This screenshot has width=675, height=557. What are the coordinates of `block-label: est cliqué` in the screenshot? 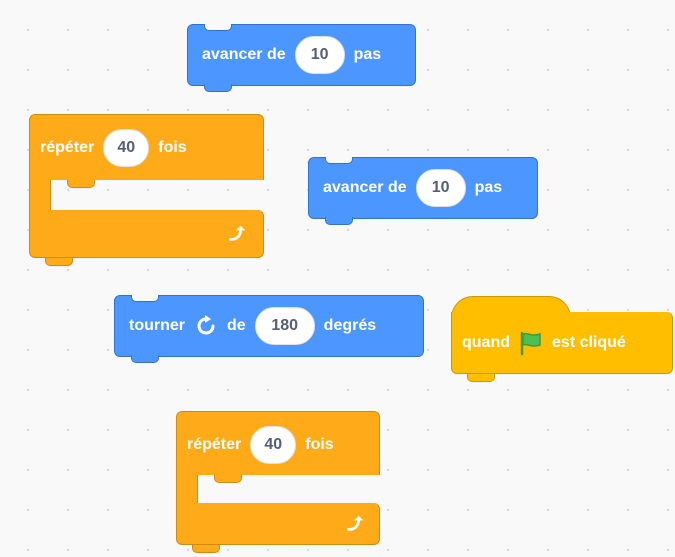 It's located at (589, 342).